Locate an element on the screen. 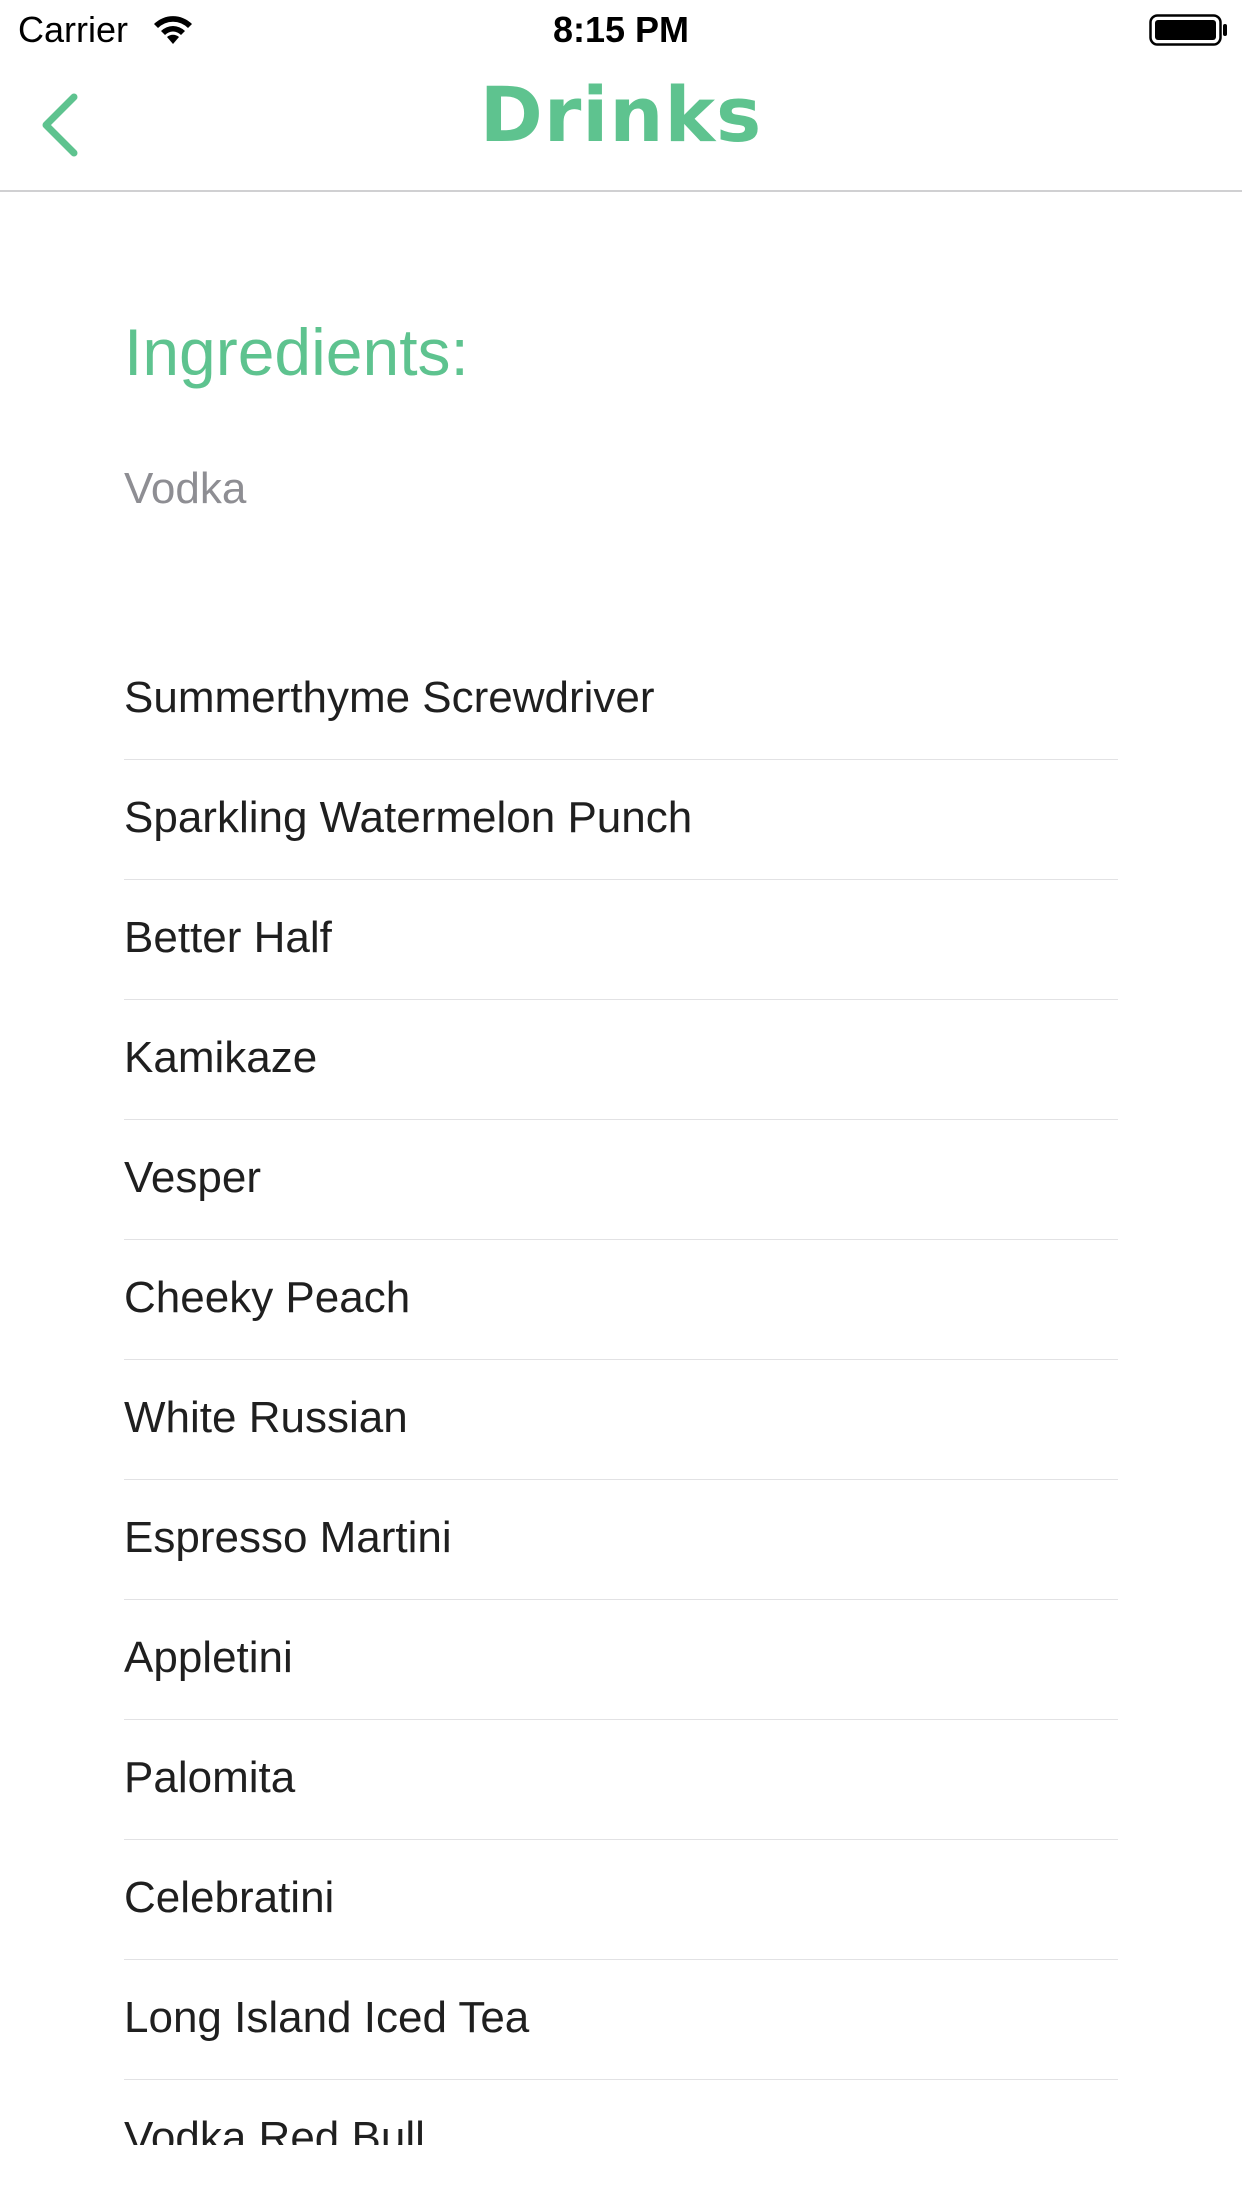  list-item: Appletini is located at coordinates (621, 1660).